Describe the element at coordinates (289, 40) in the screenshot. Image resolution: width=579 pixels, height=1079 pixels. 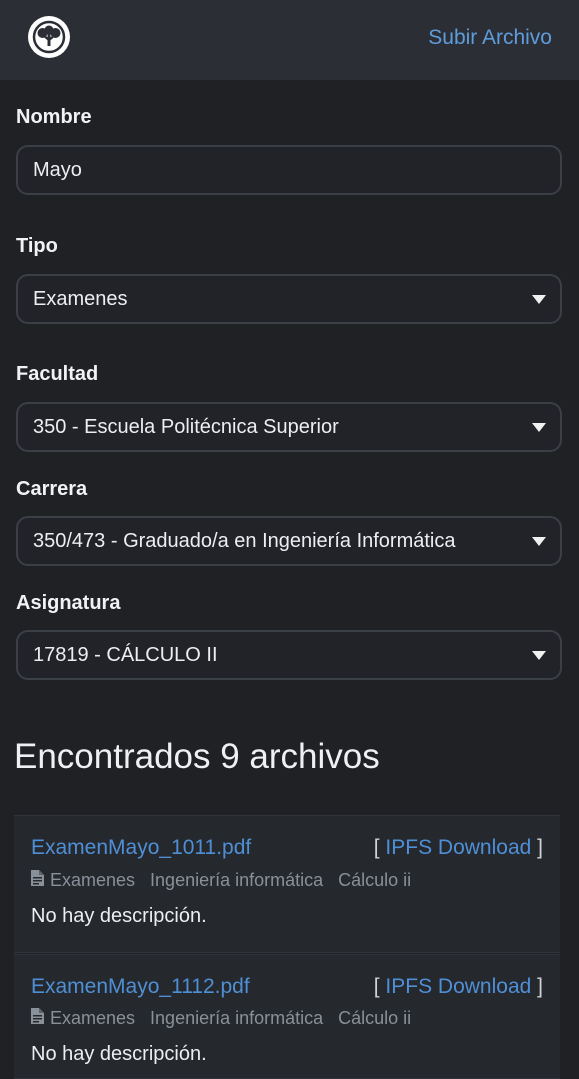
I see `top-navbar: Subir Archivo` at that location.